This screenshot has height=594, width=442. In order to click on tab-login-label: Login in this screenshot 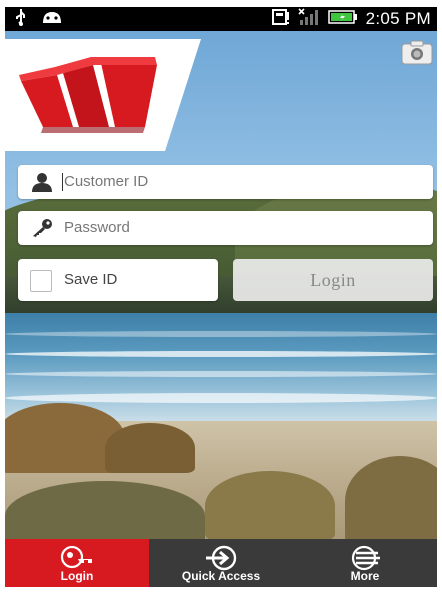, I will do `click(77, 576)`.